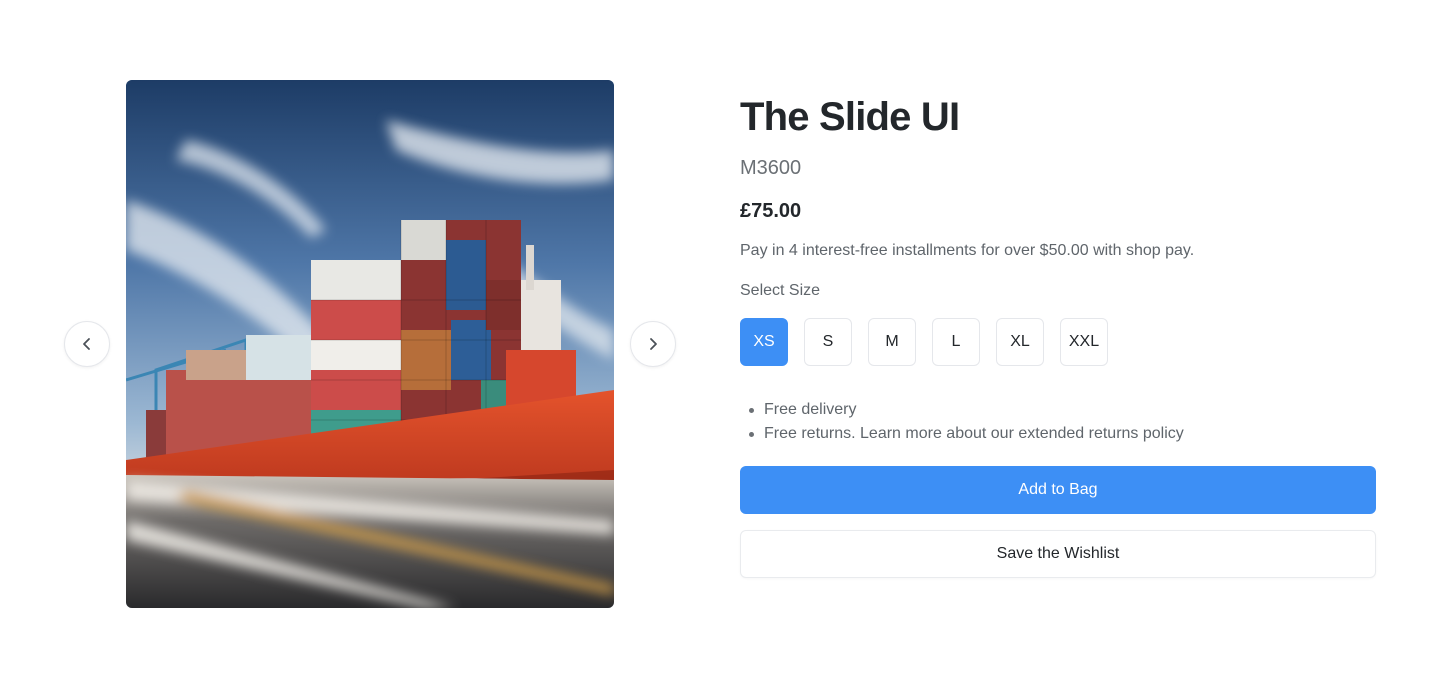  I want to click on product-sku: M3600, so click(771, 168).